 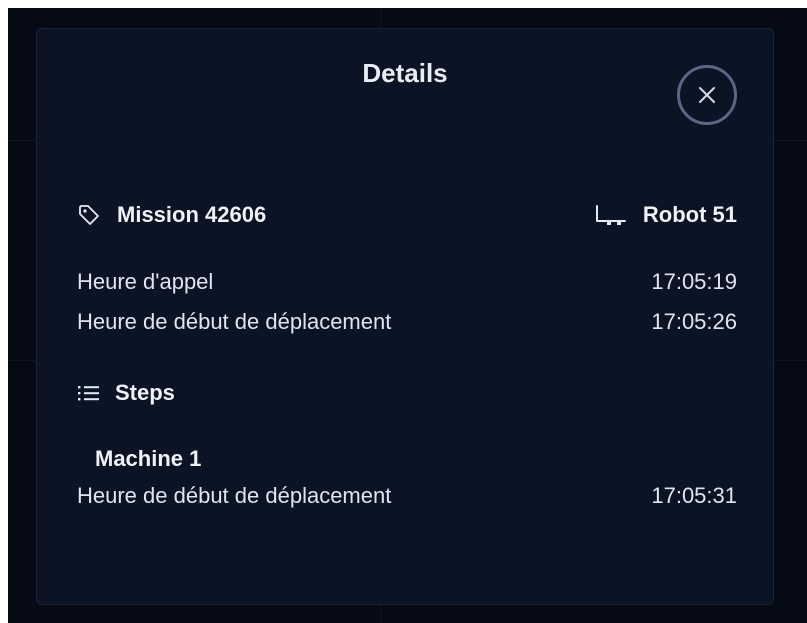 I want to click on step-time-row: Heure de début de déplacement 17:05:31, so click(x=407, y=496).